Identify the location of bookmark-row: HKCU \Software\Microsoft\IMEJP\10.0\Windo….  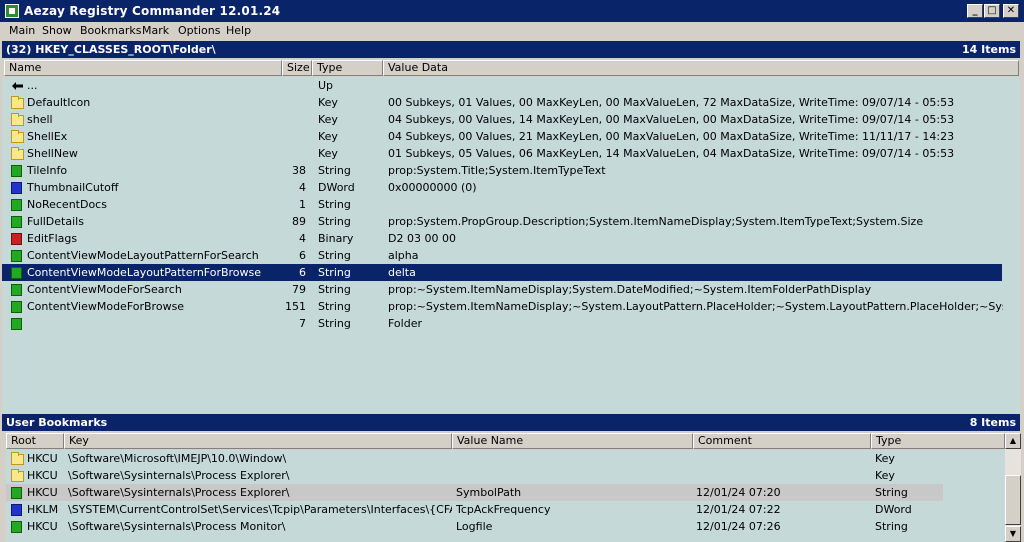
(505, 458).